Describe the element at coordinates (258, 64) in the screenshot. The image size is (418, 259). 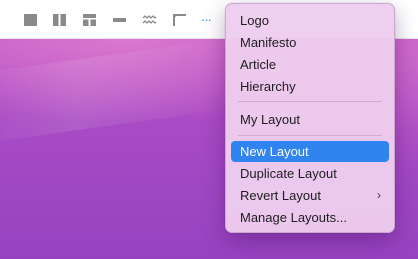
I see `menu-item-label: Article` at that location.